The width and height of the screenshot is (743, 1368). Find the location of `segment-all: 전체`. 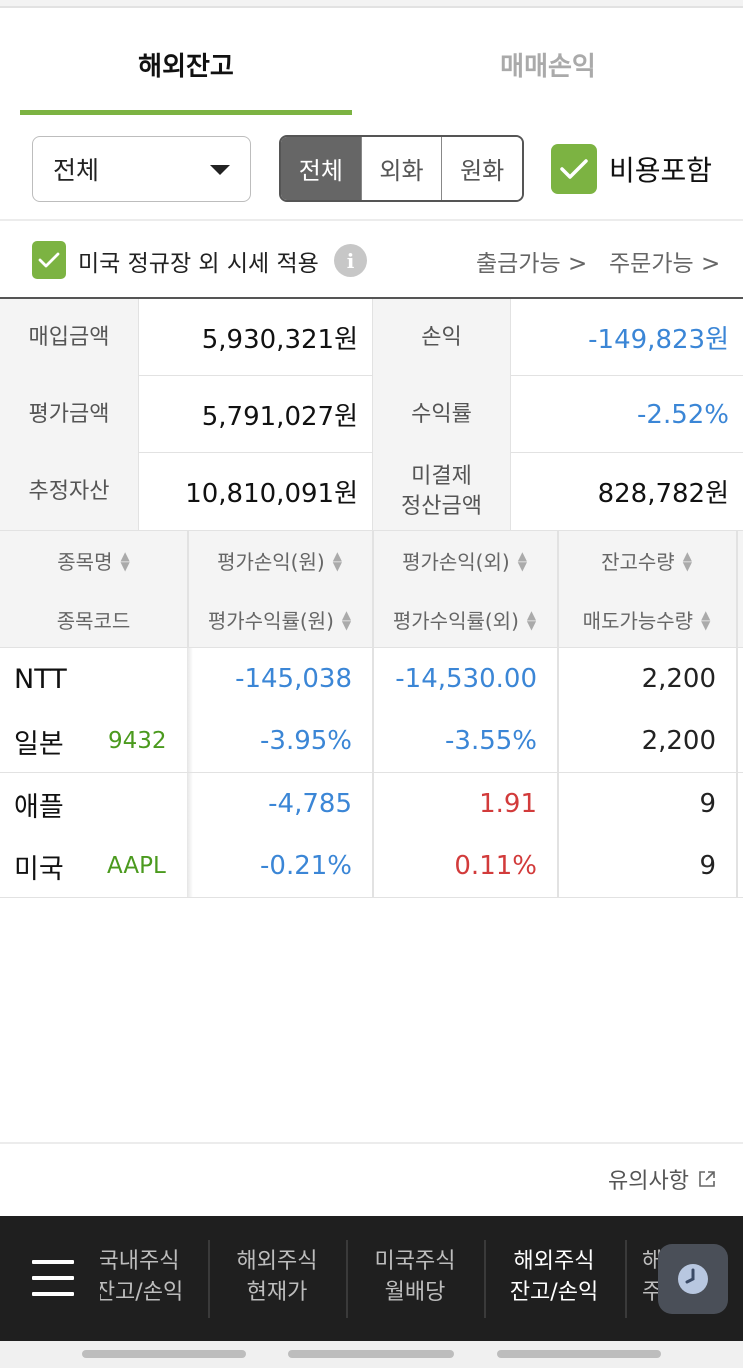

segment-all: 전체 is located at coordinates (321, 168).